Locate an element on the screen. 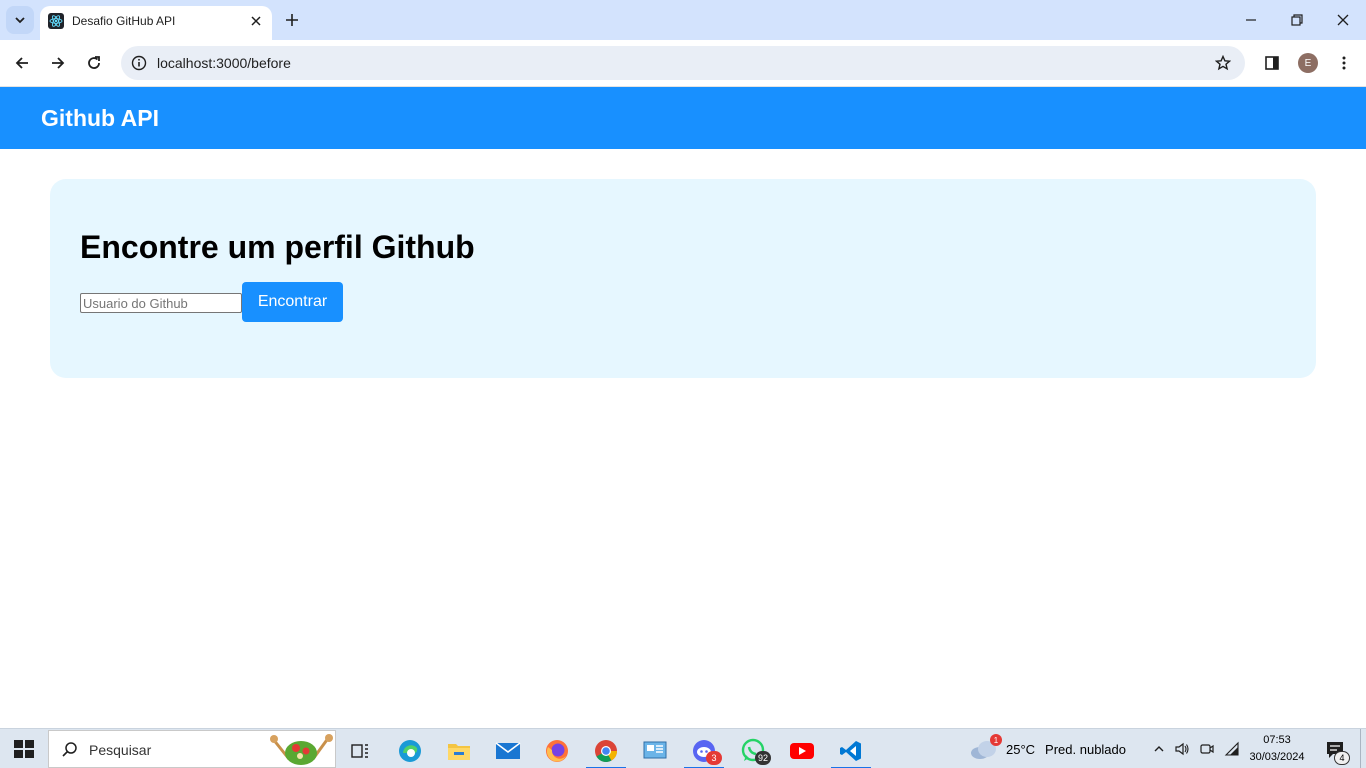  mail-icon is located at coordinates (508, 750).